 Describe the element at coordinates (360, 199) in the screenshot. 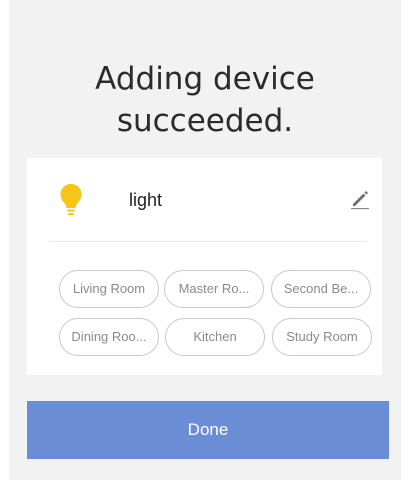

I see `pencil-icon` at that location.